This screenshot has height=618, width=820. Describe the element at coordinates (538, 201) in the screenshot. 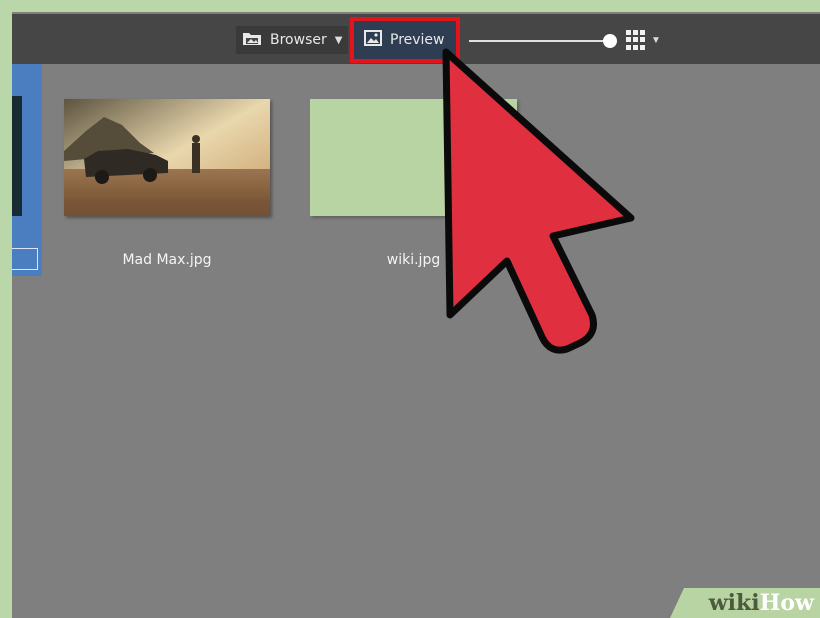

I see `cursor-arrow-icon` at that location.